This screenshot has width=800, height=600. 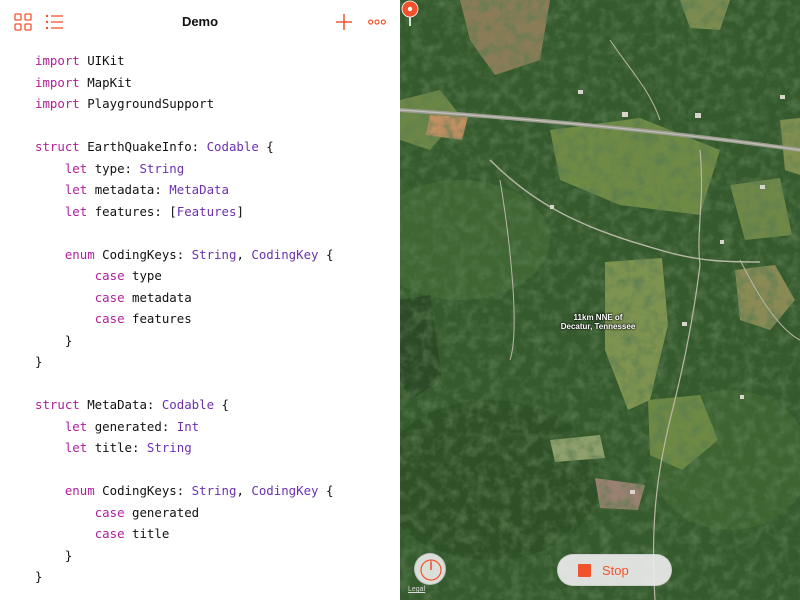 I want to click on code-text: features: [, so click(x=132, y=211).